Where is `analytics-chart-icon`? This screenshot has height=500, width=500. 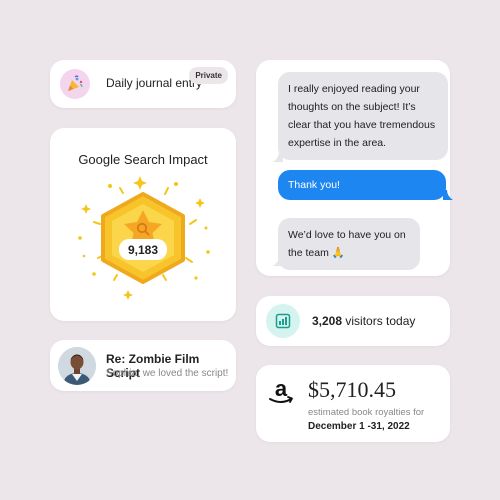 analytics-chart-icon is located at coordinates (283, 321).